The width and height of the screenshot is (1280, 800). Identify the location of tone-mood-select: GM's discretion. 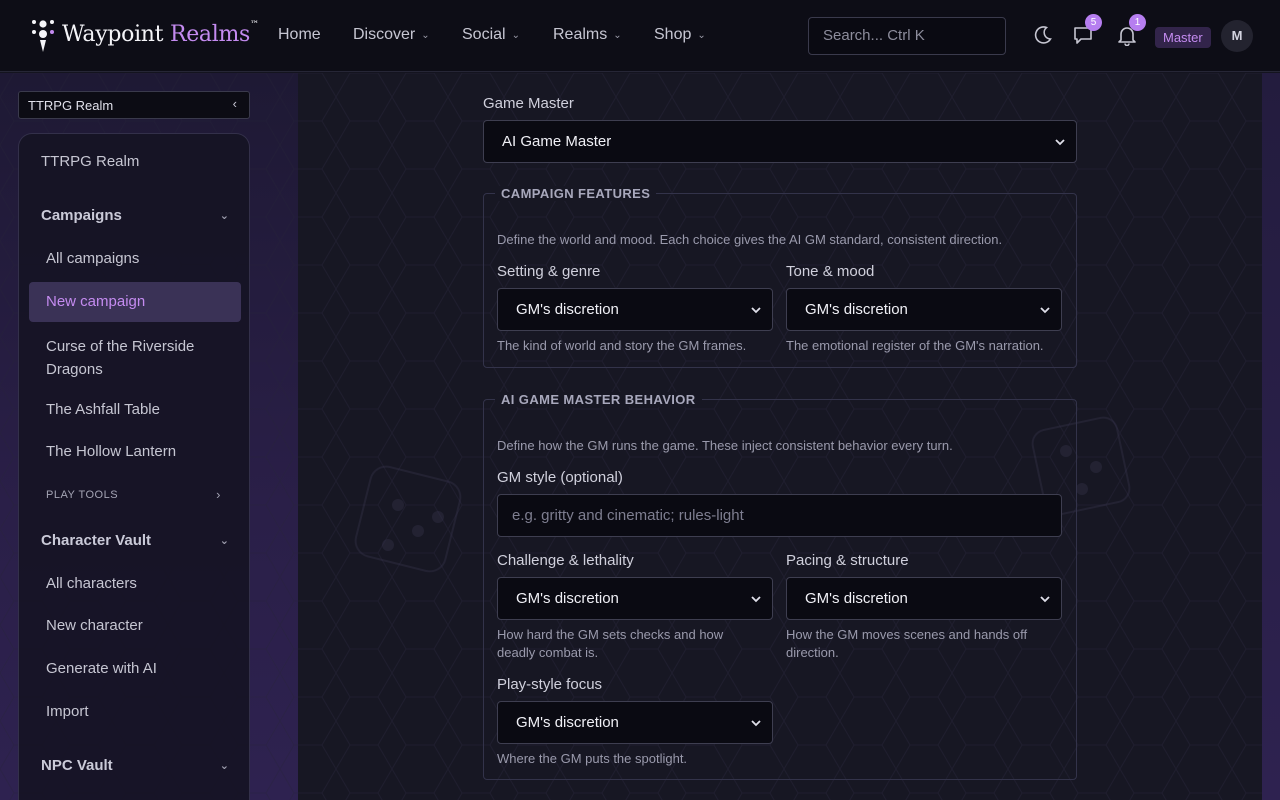
(924, 309).